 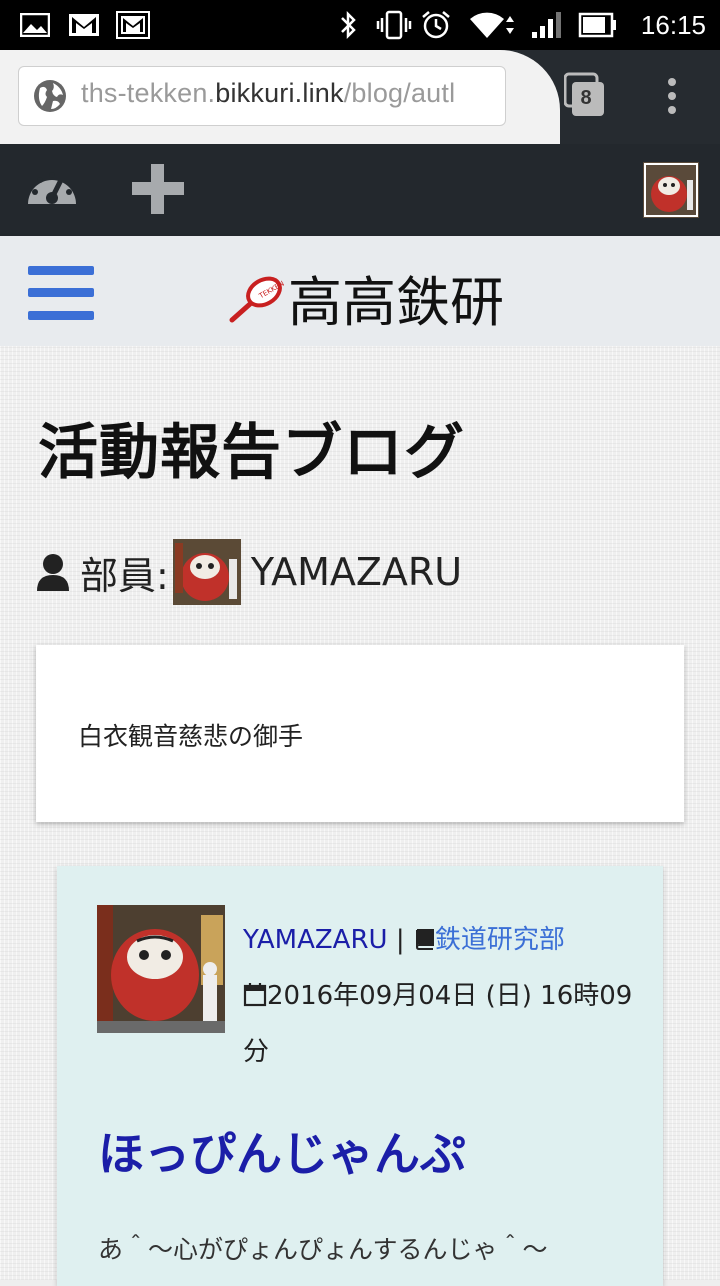 I want to click on signal-icon, so click(x=548, y=25).